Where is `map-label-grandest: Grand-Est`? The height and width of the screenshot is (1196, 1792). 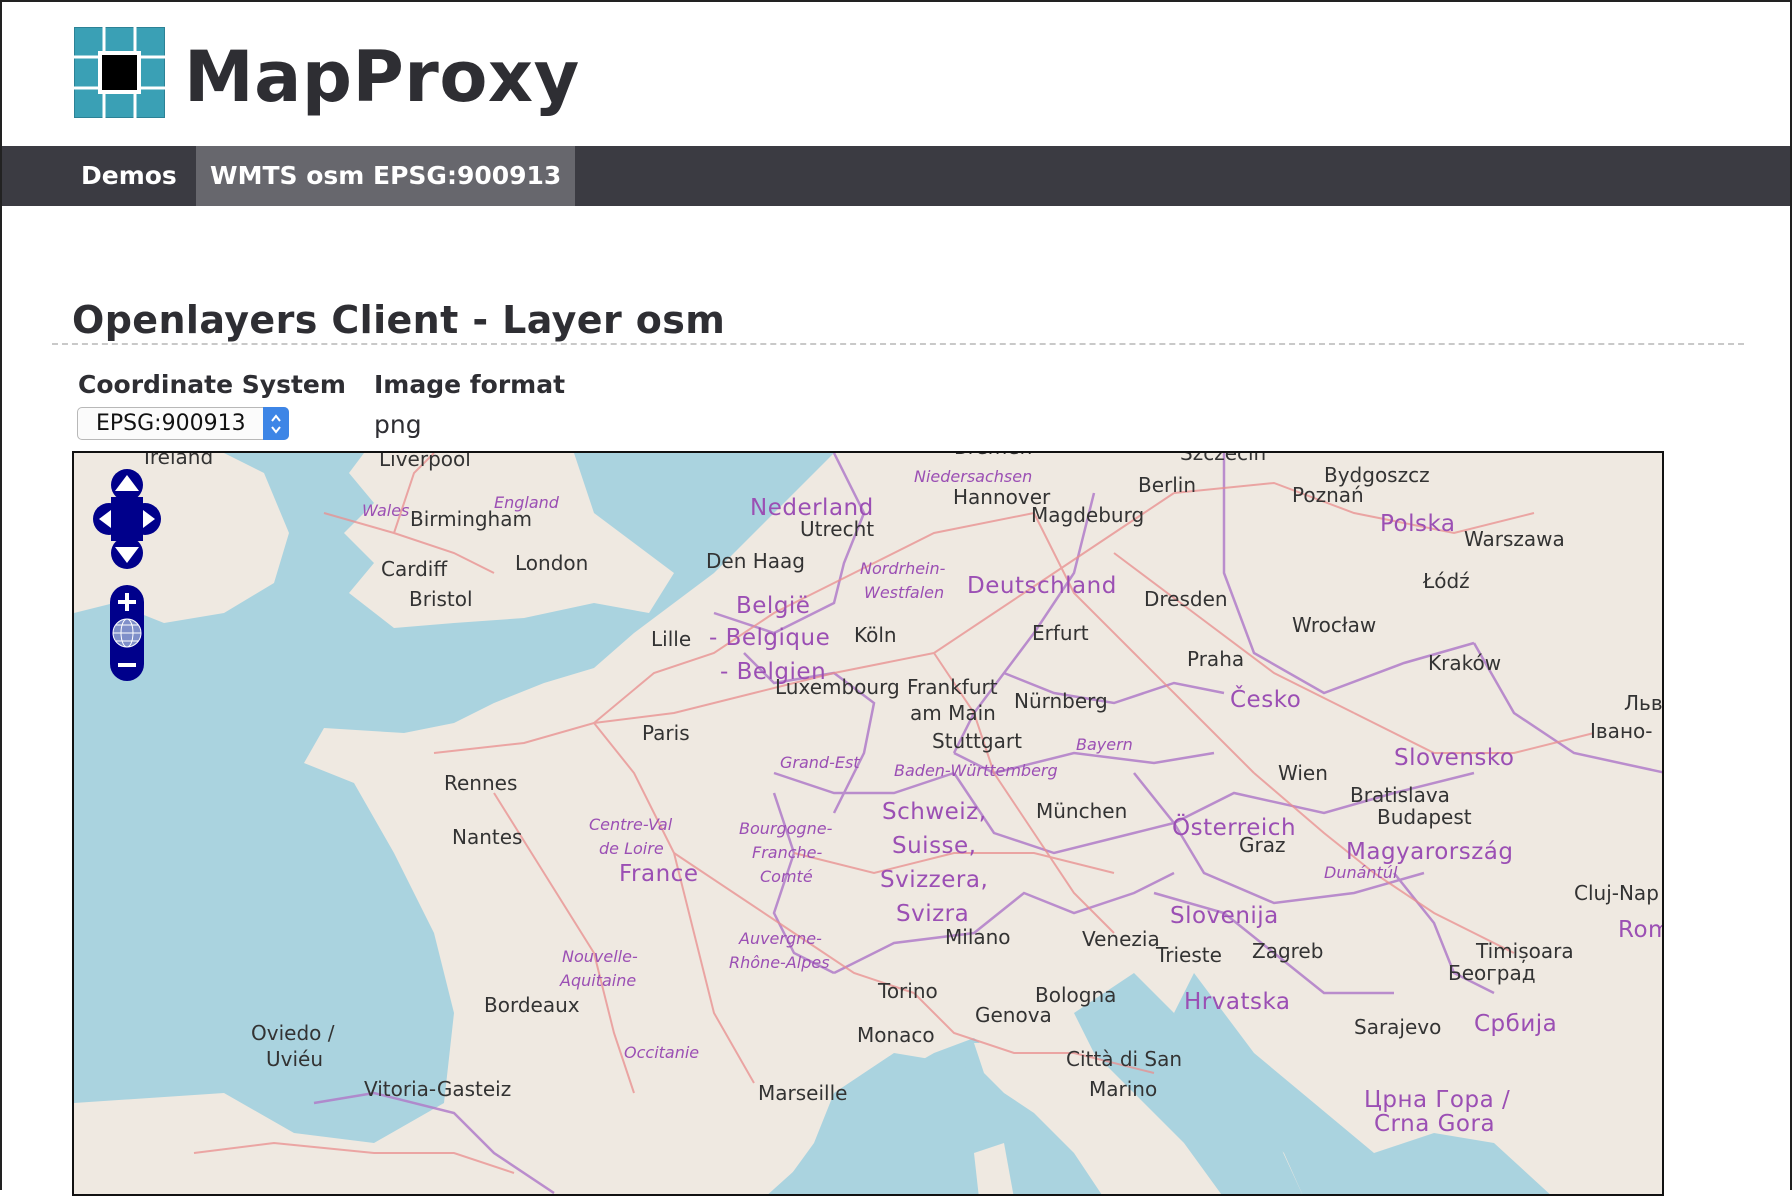 map-label-grandest: Grand-Est is located at coordinates (820, 762).